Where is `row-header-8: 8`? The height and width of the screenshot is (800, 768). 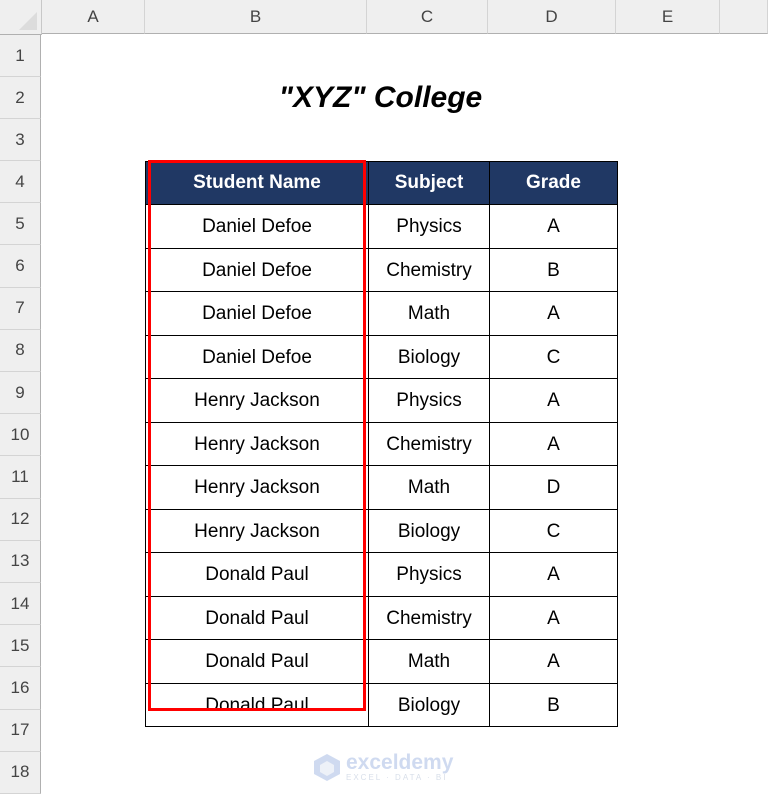
row-header-8: 8 is located at coordinates (20, 350).